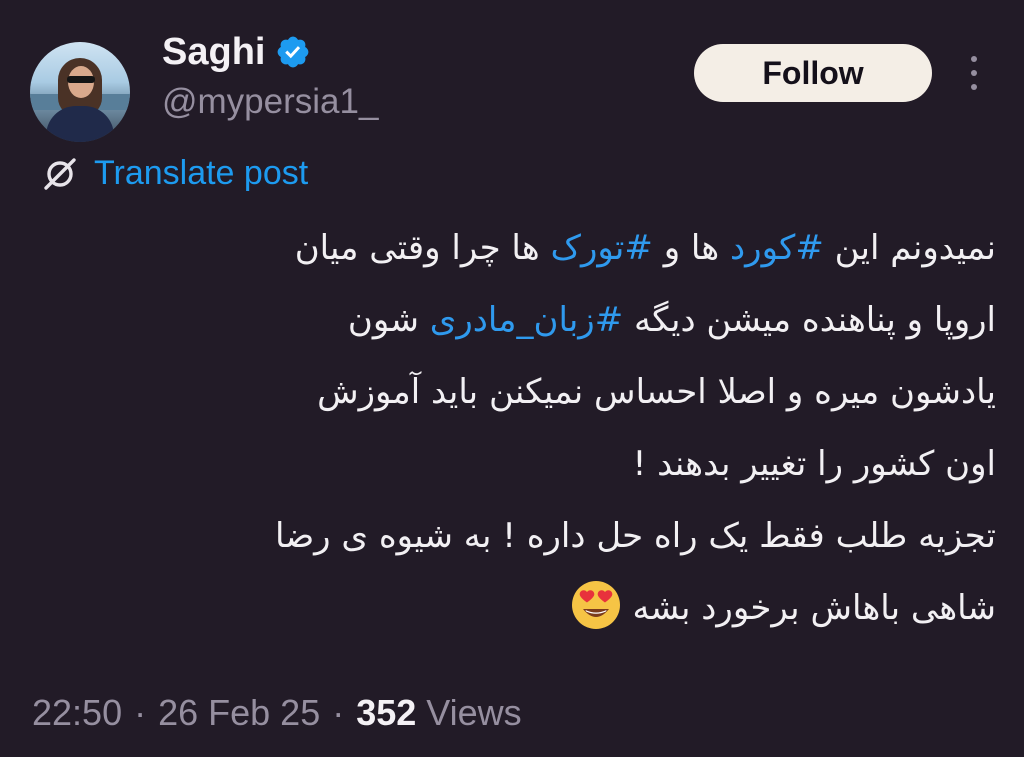 Image resolution: width=1024 pixels, height=757 pixels. Describe the element at coordinates (809, 320) in the screenshot. I see `post-text-segment: اروپا و پناهنده میشن دیگه` at that location.